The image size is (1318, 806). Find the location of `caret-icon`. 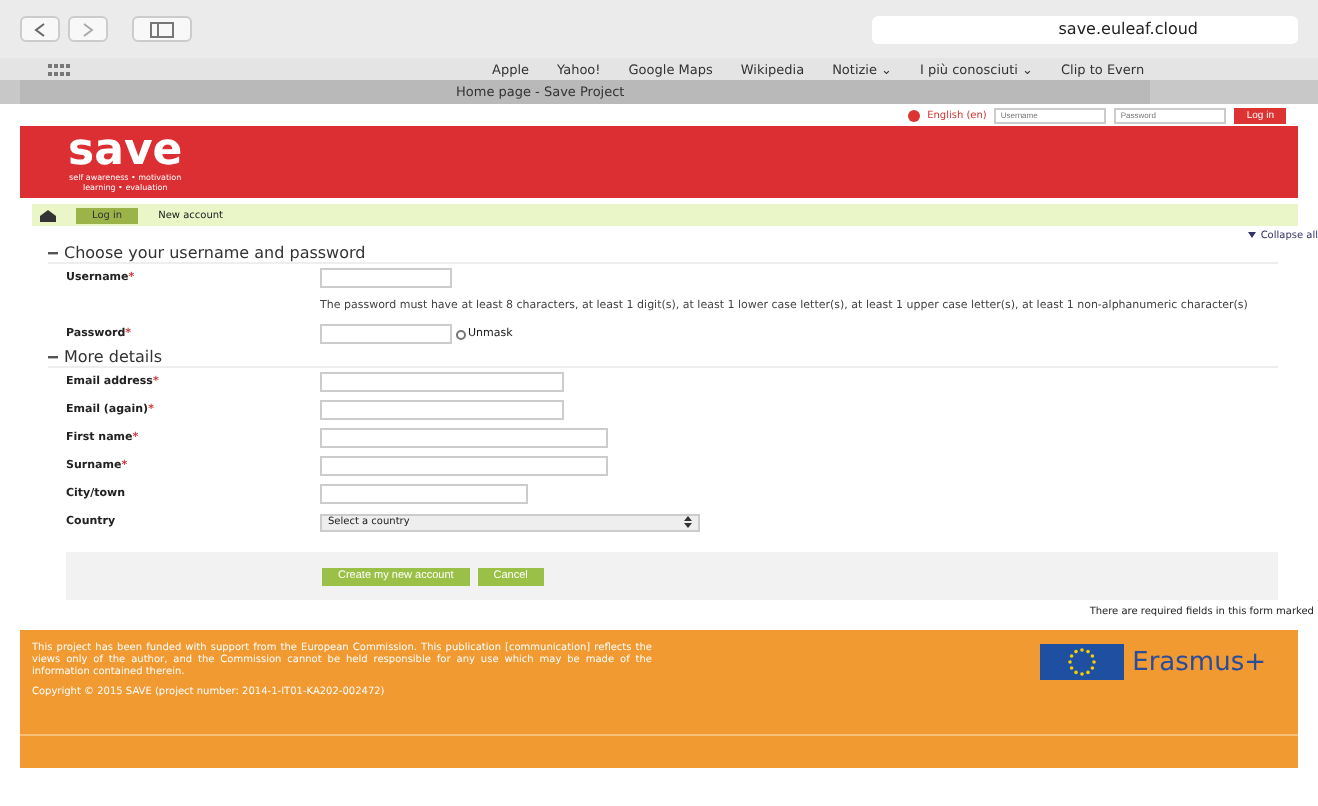

caret-icon is located at coordinates (1252, 235).